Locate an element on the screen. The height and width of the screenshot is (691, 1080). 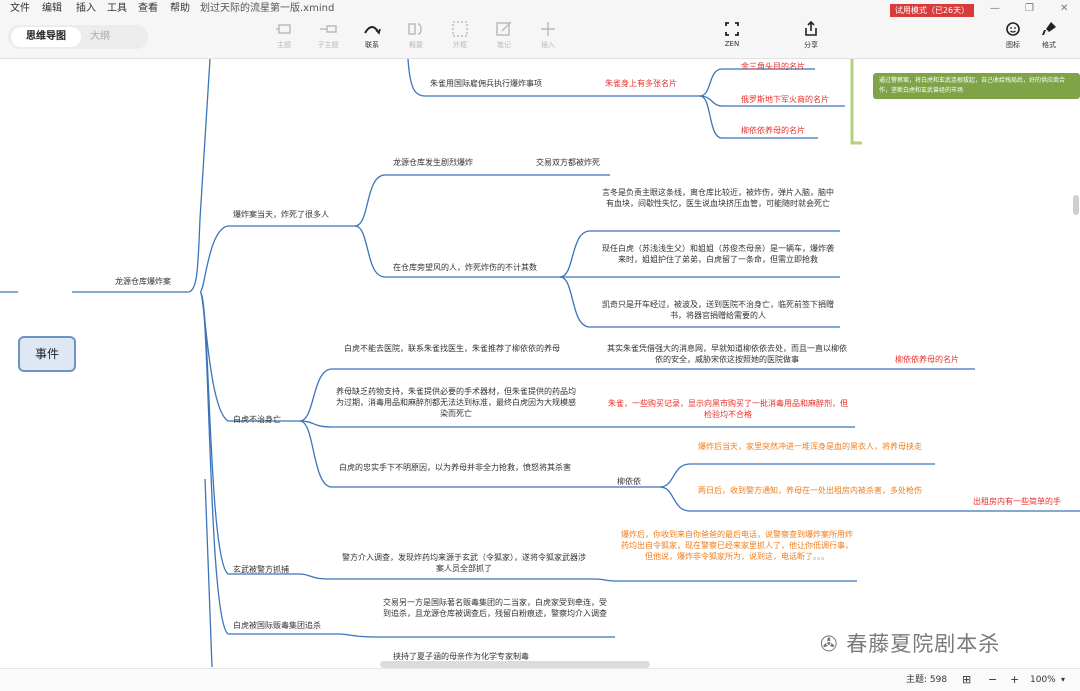
topic-liuyiyi: 柳依依 is located at coordinates (629, 481).